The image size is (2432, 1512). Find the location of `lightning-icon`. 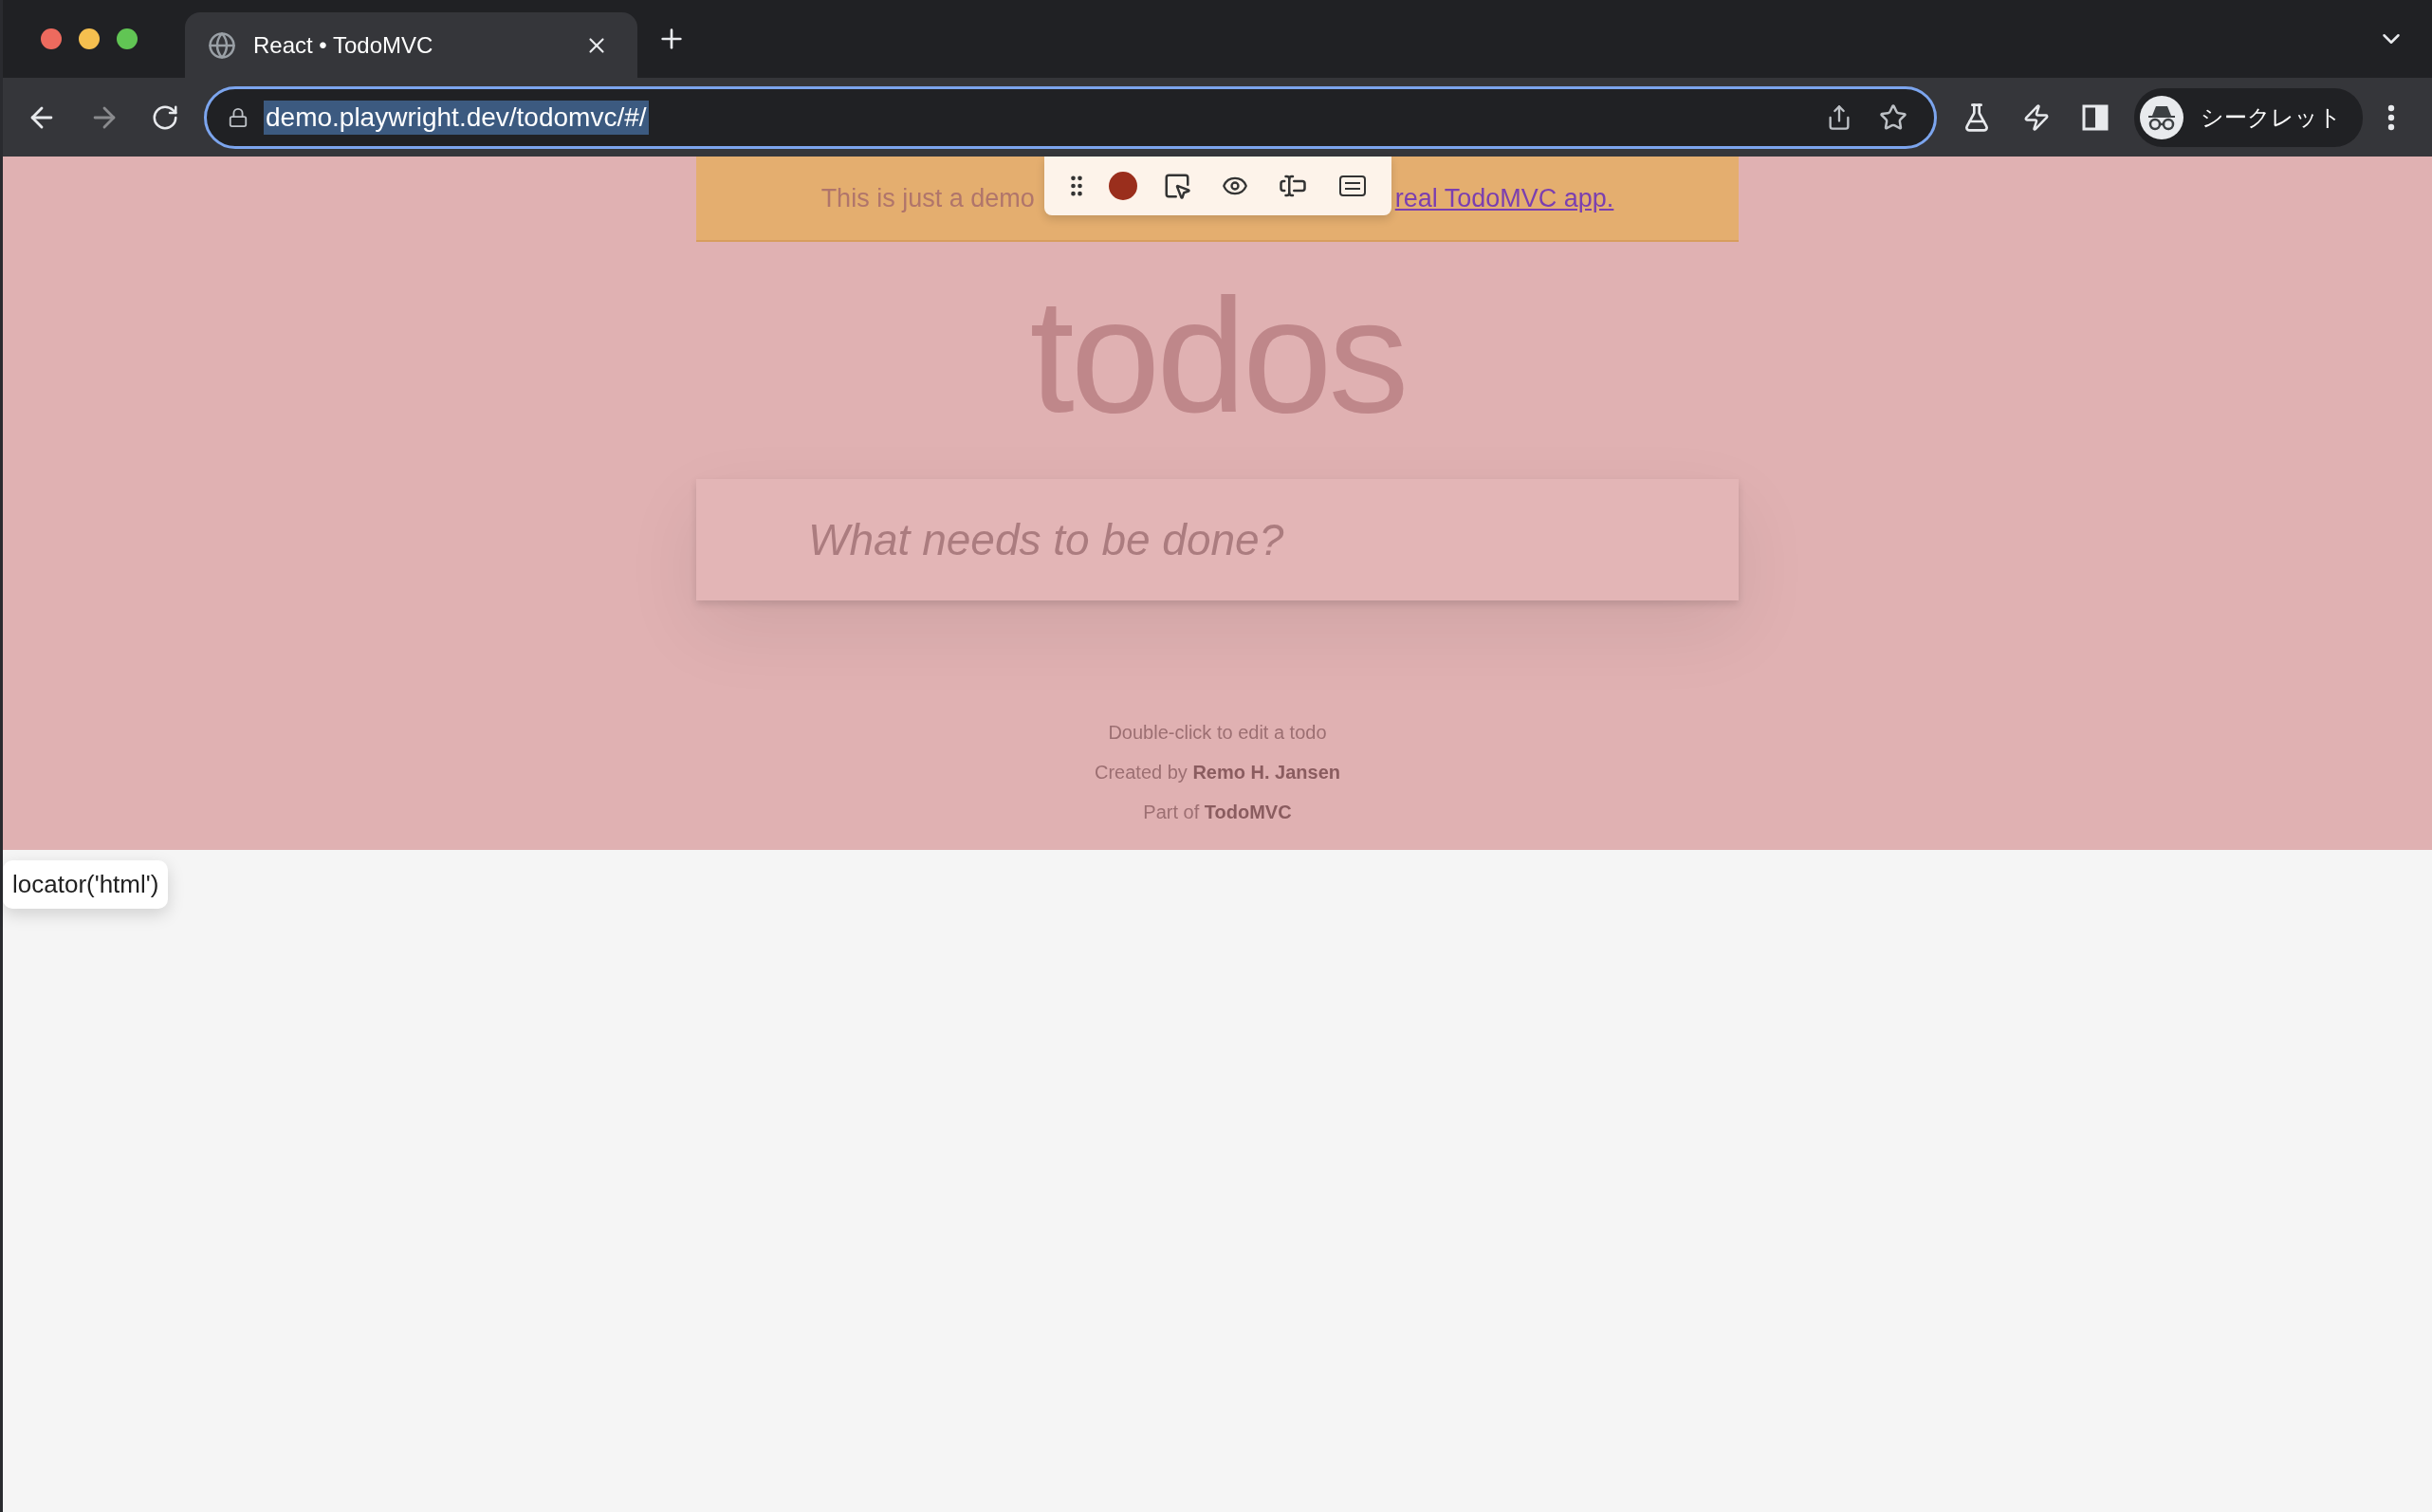

lightning-icon is located at coordinates (2037, 117).